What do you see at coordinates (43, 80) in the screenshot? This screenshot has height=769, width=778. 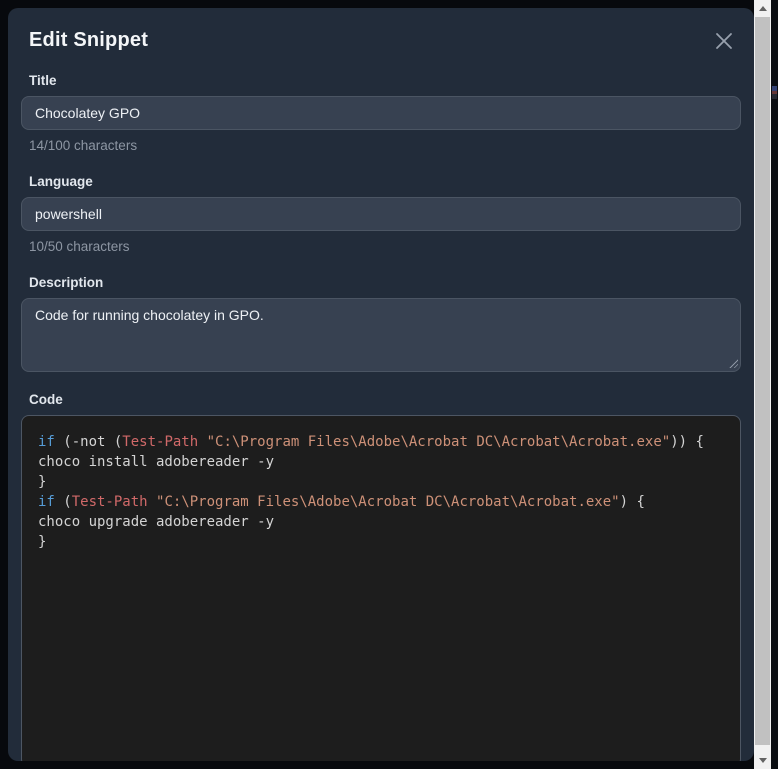 I see `title-label: Title` at bounding box center [43, 80].